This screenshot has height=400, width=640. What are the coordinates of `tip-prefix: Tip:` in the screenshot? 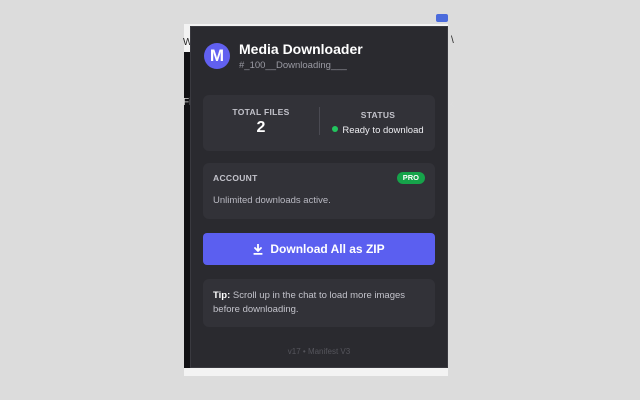 It's located at (222, 295).